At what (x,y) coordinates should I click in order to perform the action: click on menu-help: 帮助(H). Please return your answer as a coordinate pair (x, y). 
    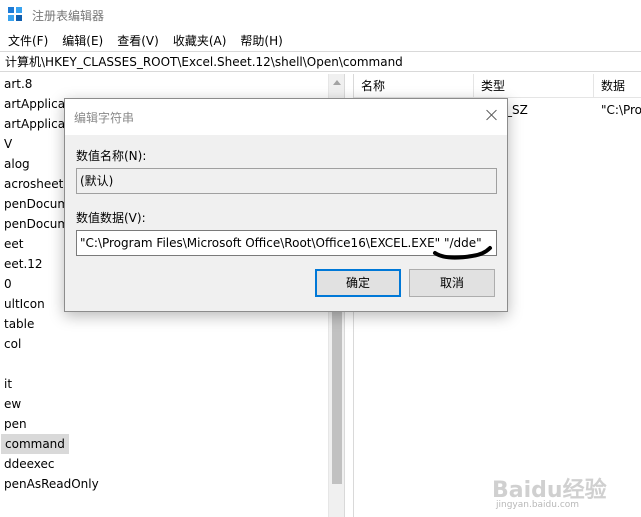
    Looking at the image, I should click on (261, 40).